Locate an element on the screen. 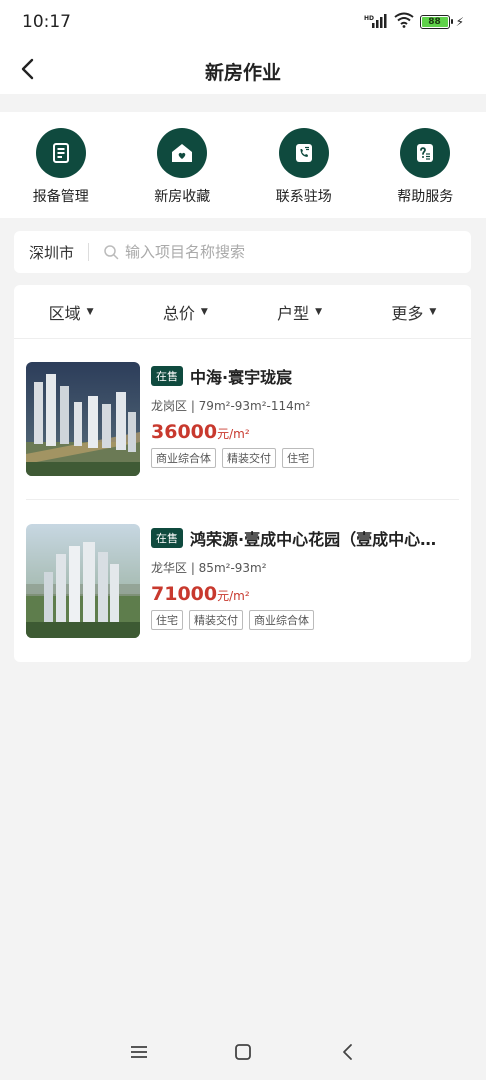  nav-bar: 新房作业 is located at coordinates (243, 69).